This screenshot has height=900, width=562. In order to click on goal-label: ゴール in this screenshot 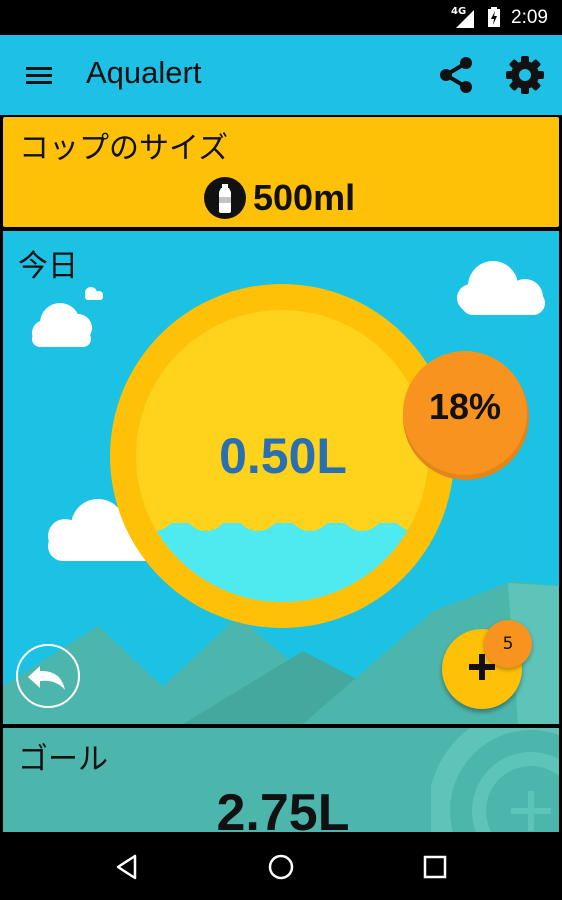, I will do `click(63, 759)`.